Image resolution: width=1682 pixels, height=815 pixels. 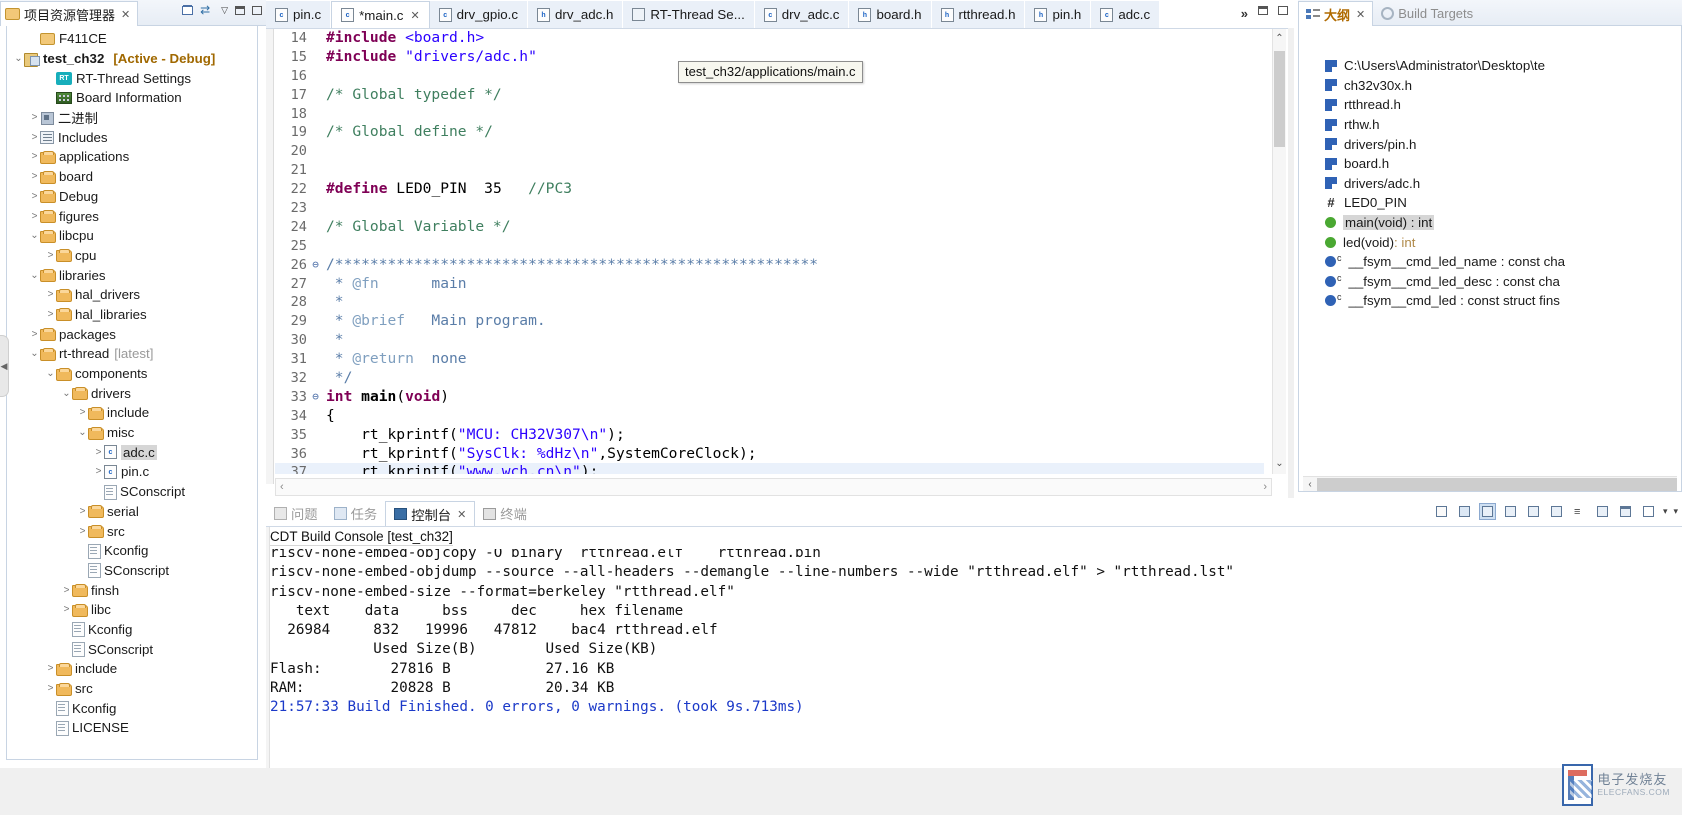 What do you see at coordinates (188, 10) in the screenshot?
I see `collapse-all-icon` at bounding box center [188, 10].